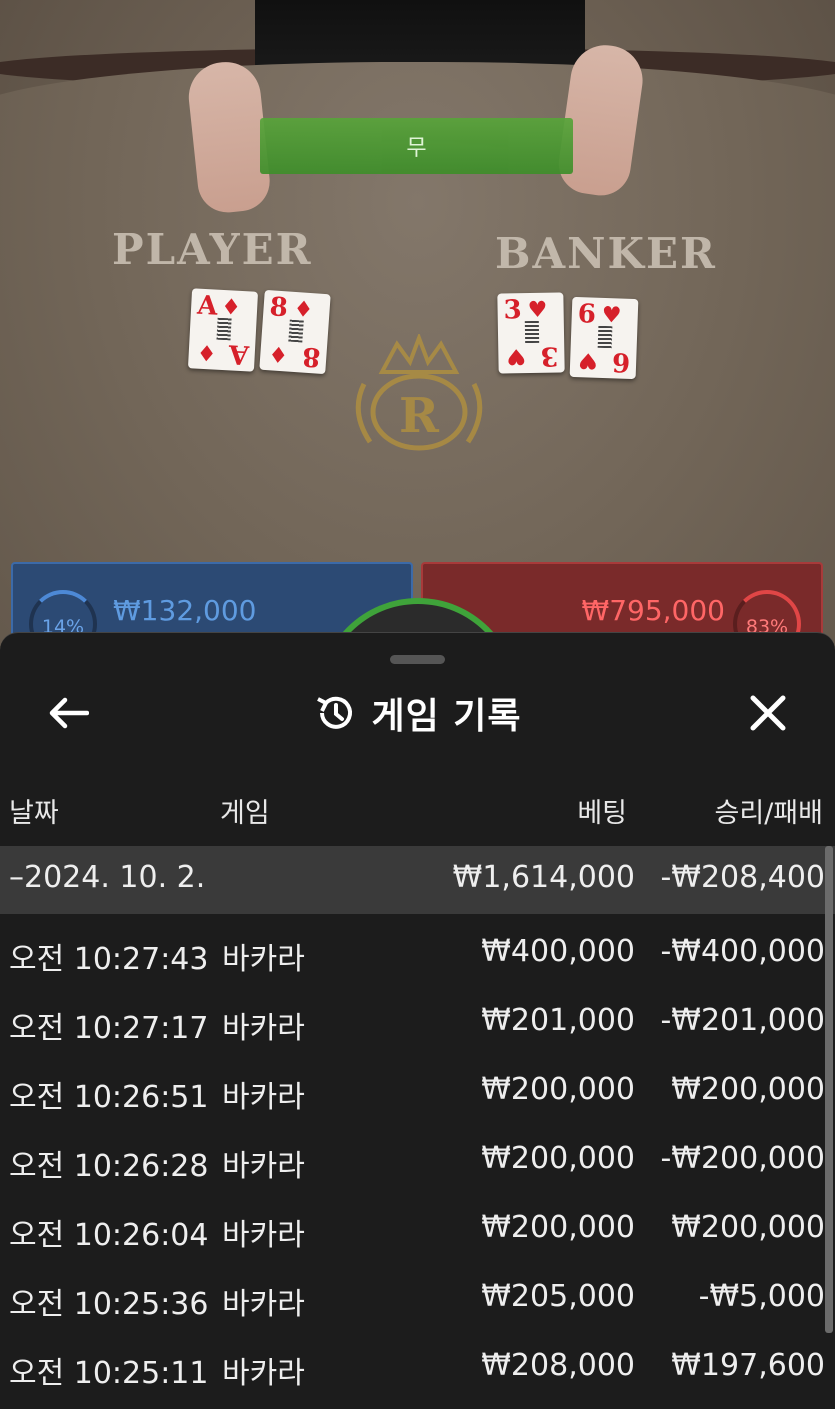  What do you see at coordinates (417, 659) in the screenshot?
I see `sheet-drag-handle` at bounding box center [417, 659].